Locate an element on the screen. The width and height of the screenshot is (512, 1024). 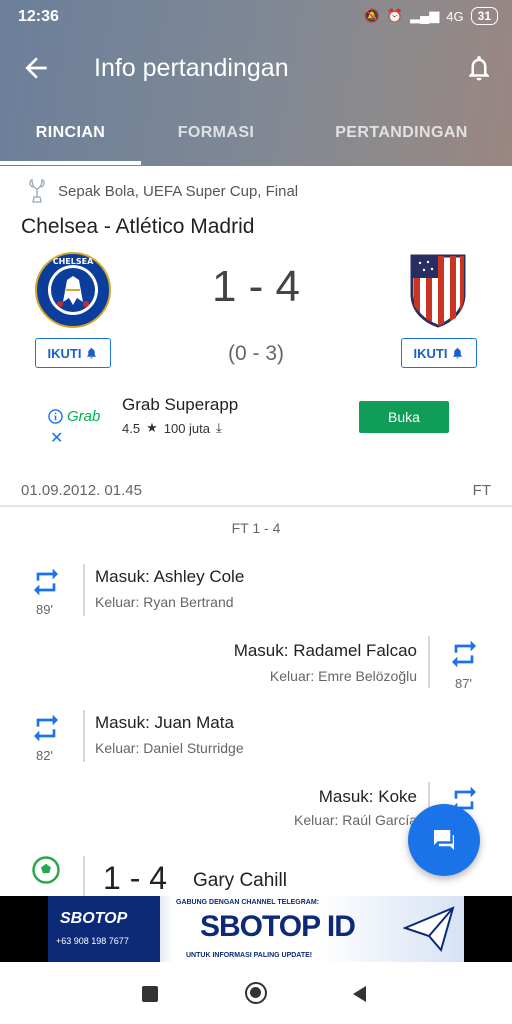
grab-logo: Grab is located at coordinates (74, 416).